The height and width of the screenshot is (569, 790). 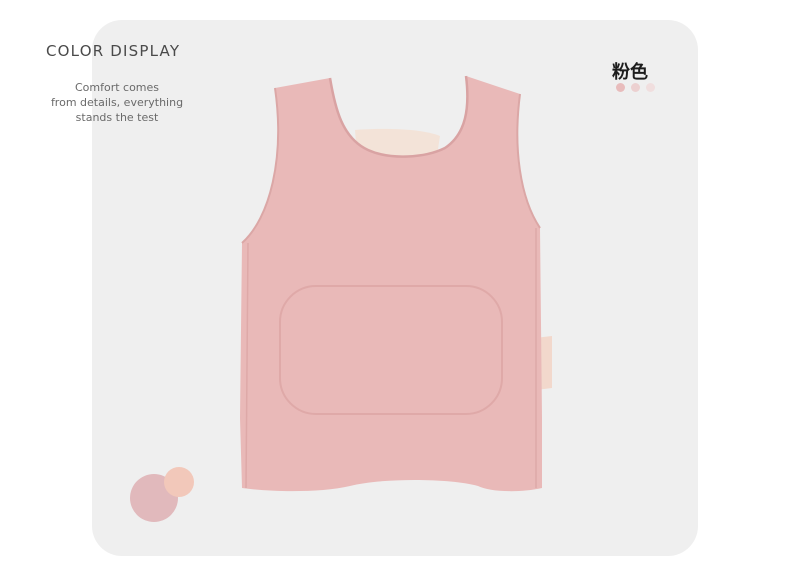 What do you see at coordinates (117, 117) in the screenshot?
I see `tagline-line-3: stands the test` at bounding box center [117, 117].